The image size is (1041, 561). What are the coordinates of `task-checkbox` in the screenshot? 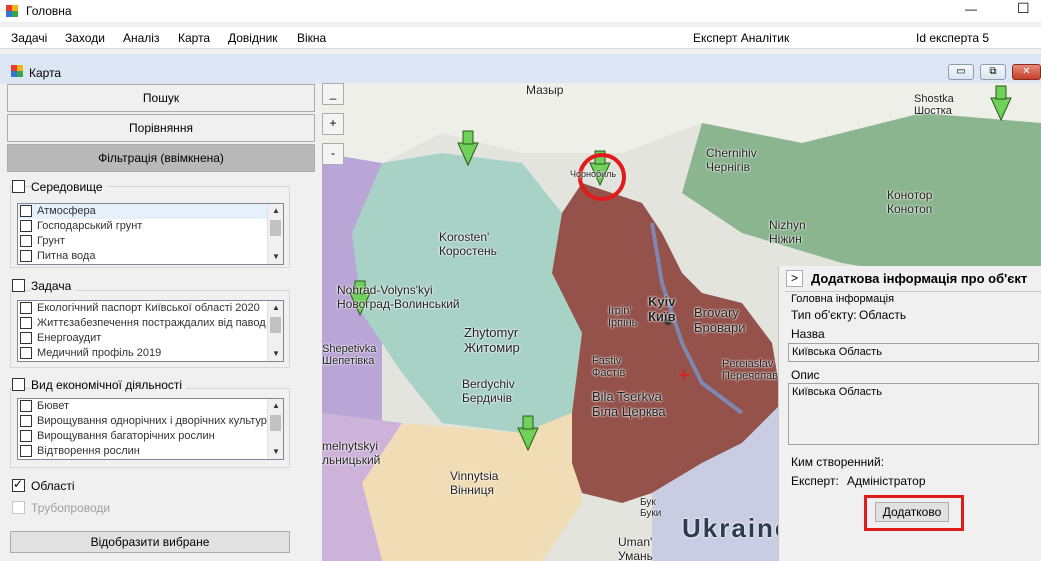 It's located at (18, 285).